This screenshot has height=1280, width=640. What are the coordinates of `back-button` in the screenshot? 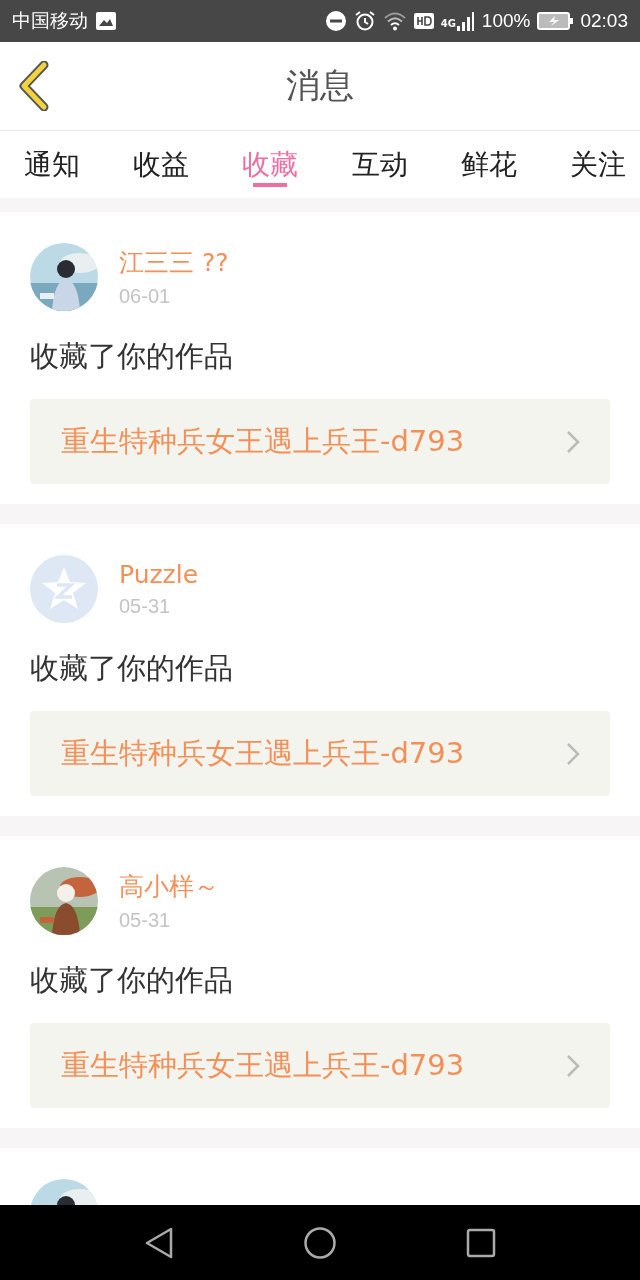 It's located at (33, 86).